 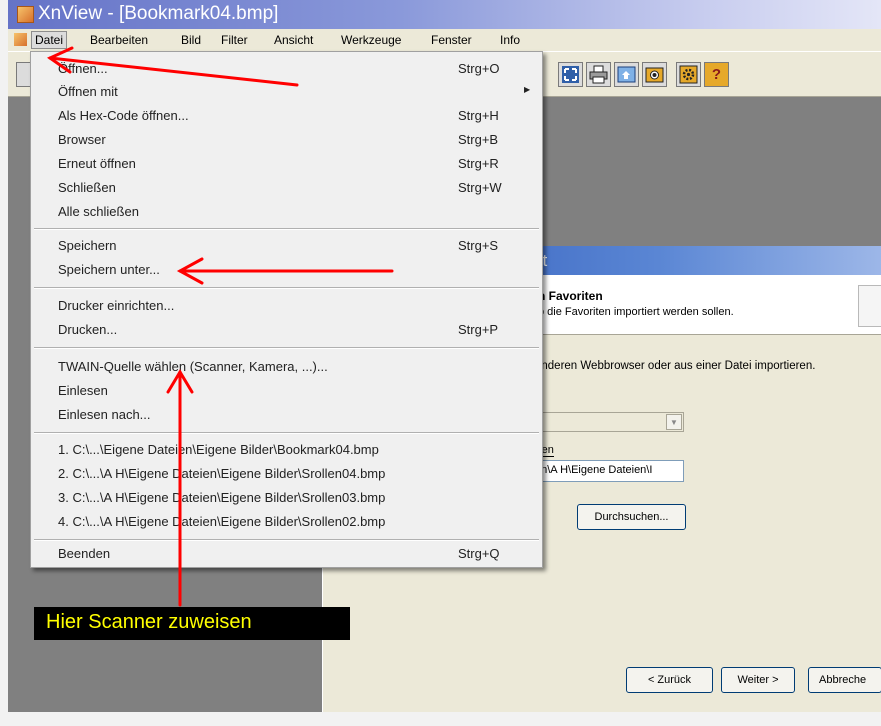 I want to click on menu-item-label: Browser, so click(x=82, y=139).